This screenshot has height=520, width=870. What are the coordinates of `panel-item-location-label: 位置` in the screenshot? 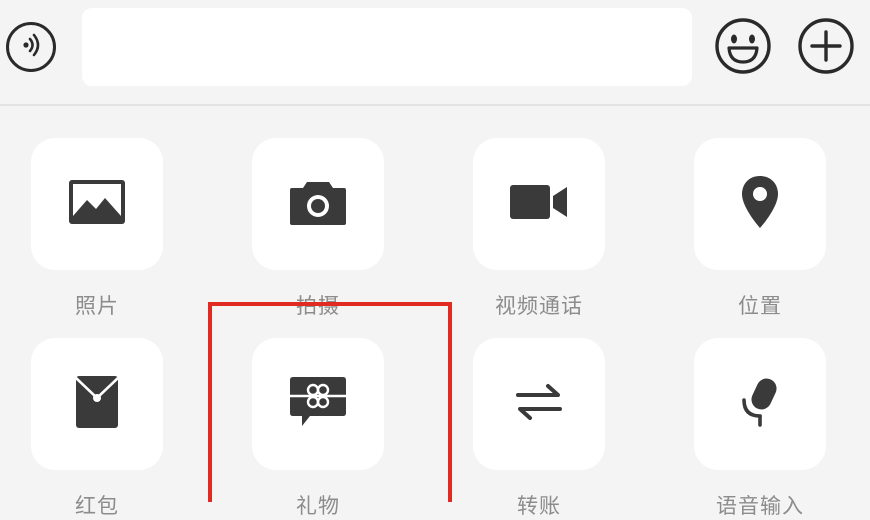 It's located at (760, 306).